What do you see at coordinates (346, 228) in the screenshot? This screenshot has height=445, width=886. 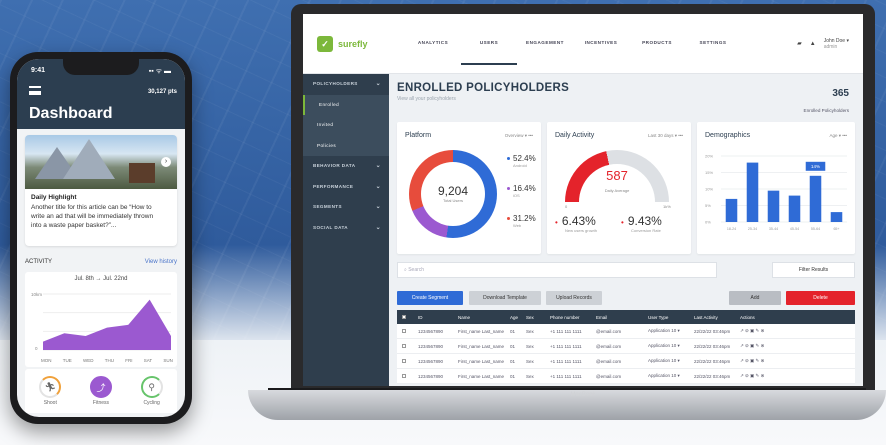 I see `sidebar-item: SOCIAL DATA ⌄` at bounding box center [346, 228].